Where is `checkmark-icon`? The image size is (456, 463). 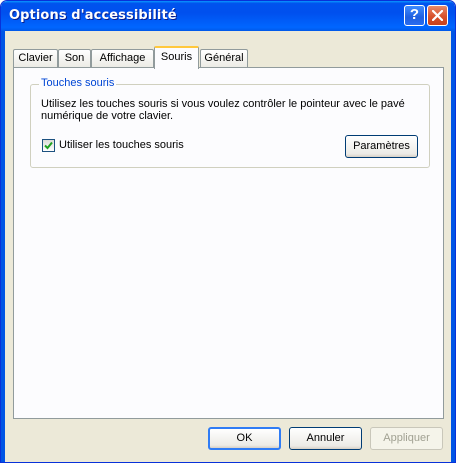 checkmark-icon is located at coordinates (48, 145).